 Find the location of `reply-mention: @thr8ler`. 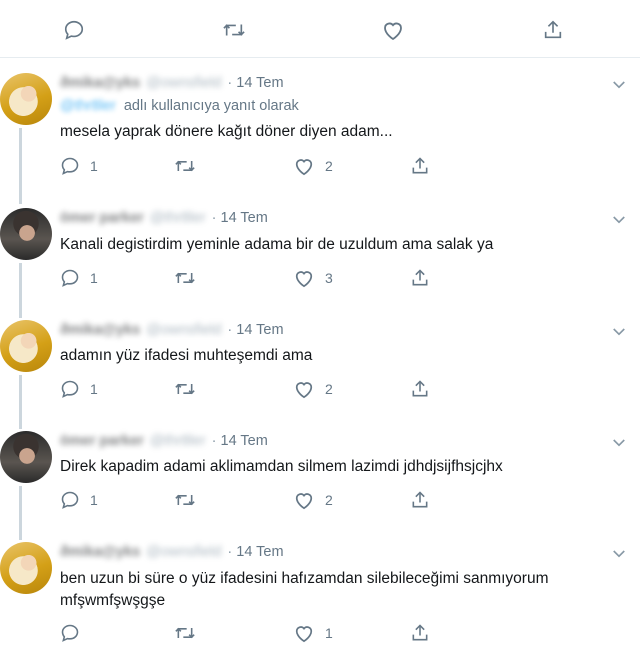

reply-mention: @thr8ler is located at coordinates (88, 106).